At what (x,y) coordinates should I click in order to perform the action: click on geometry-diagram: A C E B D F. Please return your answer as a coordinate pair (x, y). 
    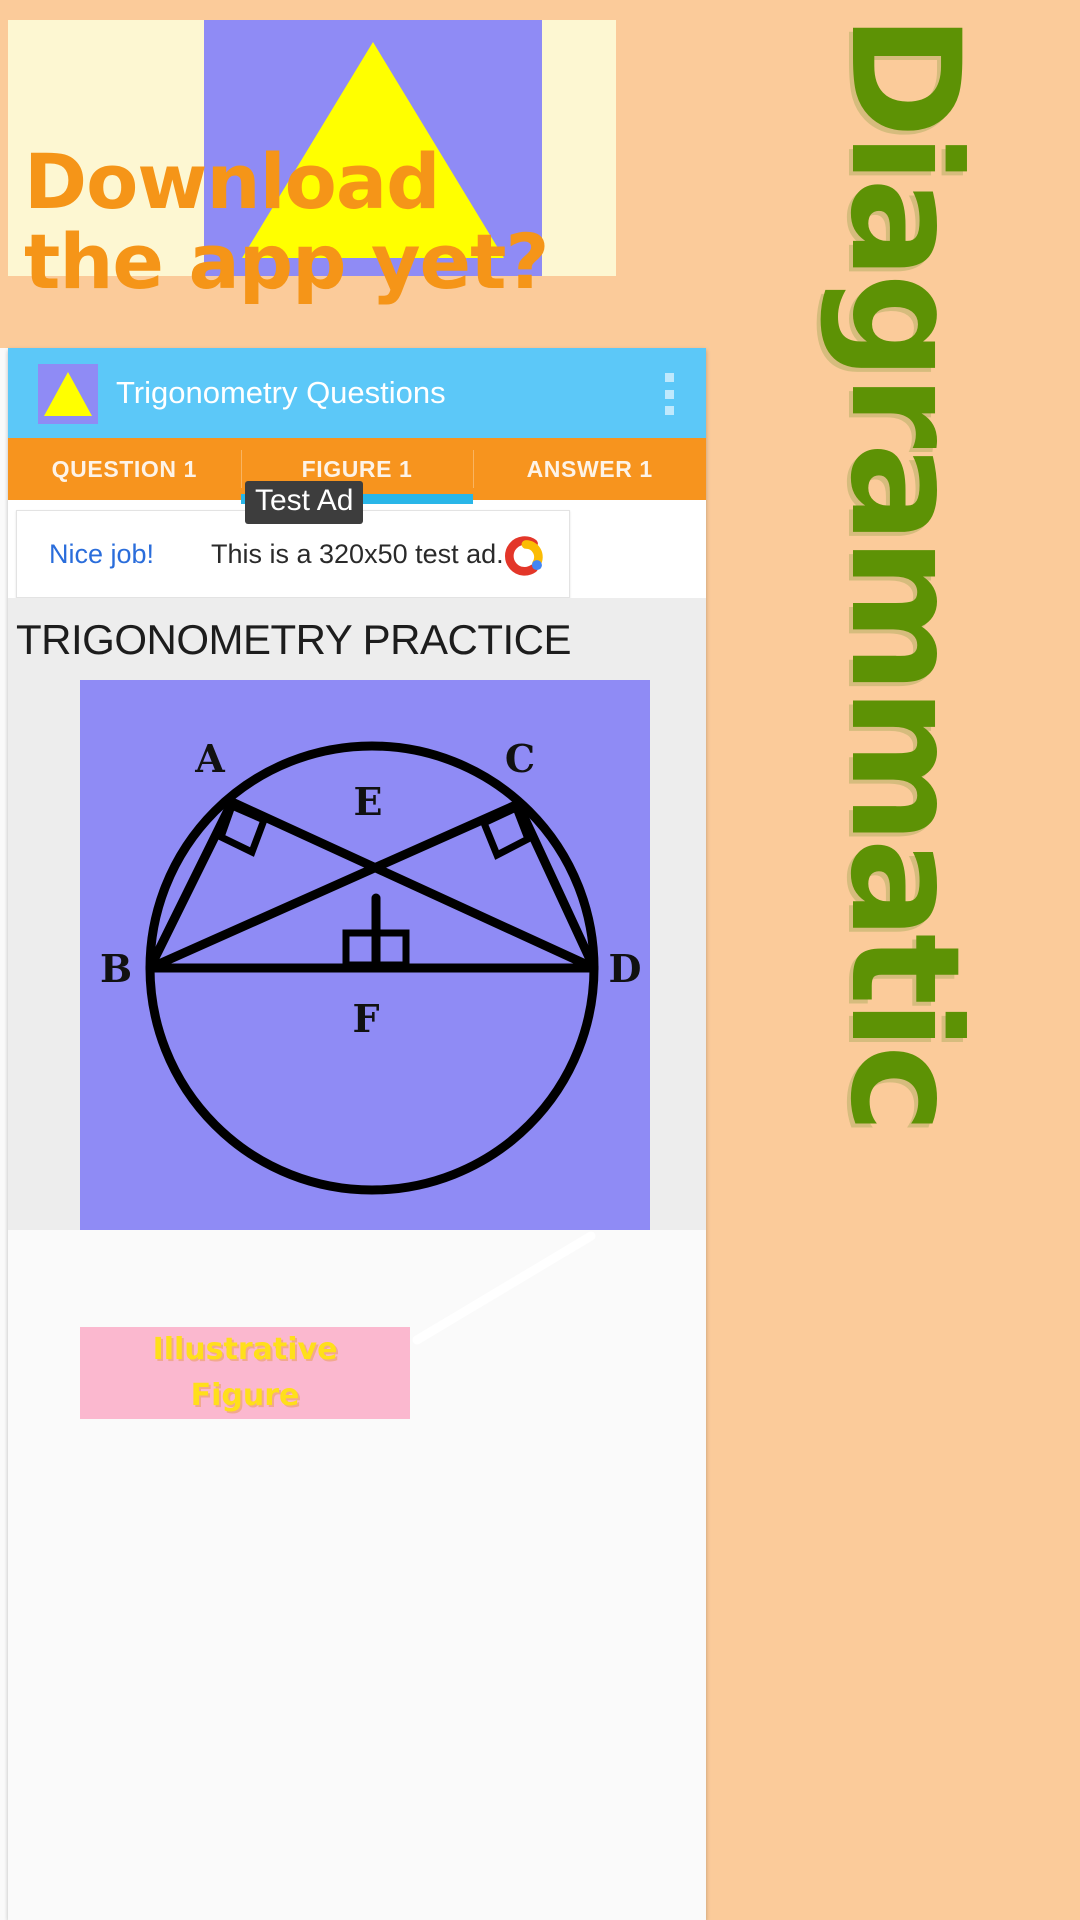
    Looking at the image, I should click on (371, 965).